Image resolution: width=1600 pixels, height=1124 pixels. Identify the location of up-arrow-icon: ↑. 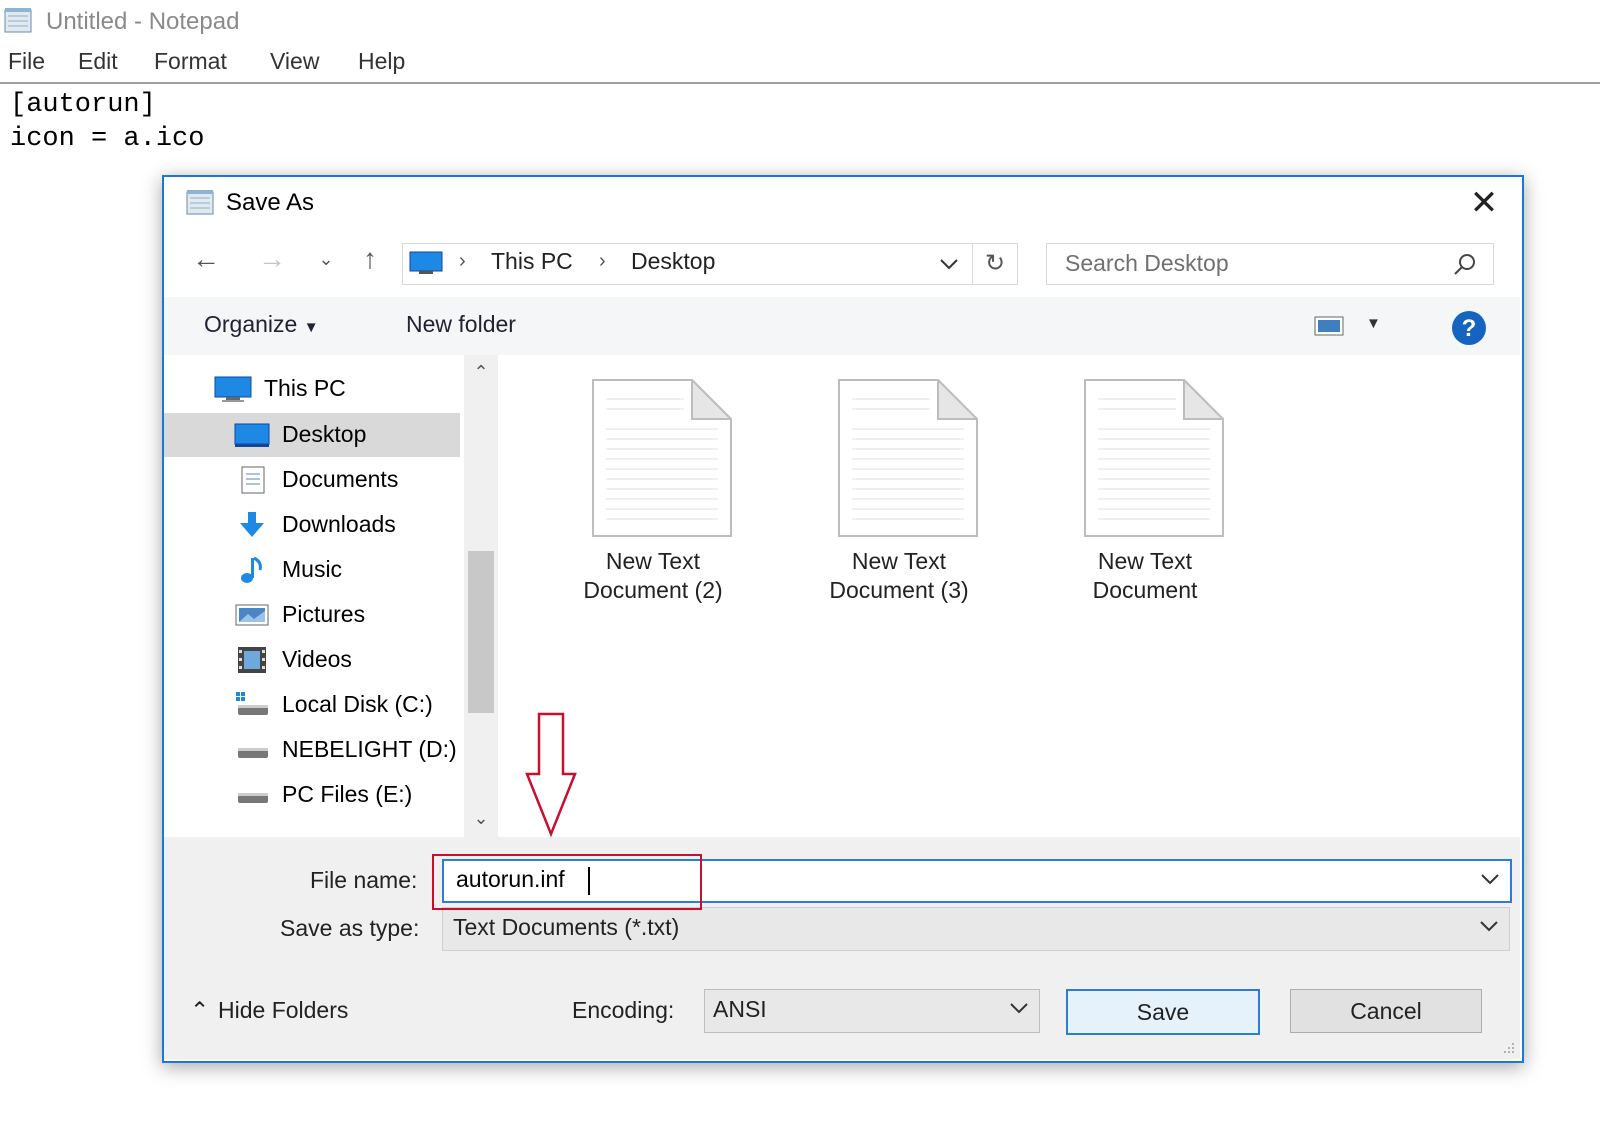
(370, 259).